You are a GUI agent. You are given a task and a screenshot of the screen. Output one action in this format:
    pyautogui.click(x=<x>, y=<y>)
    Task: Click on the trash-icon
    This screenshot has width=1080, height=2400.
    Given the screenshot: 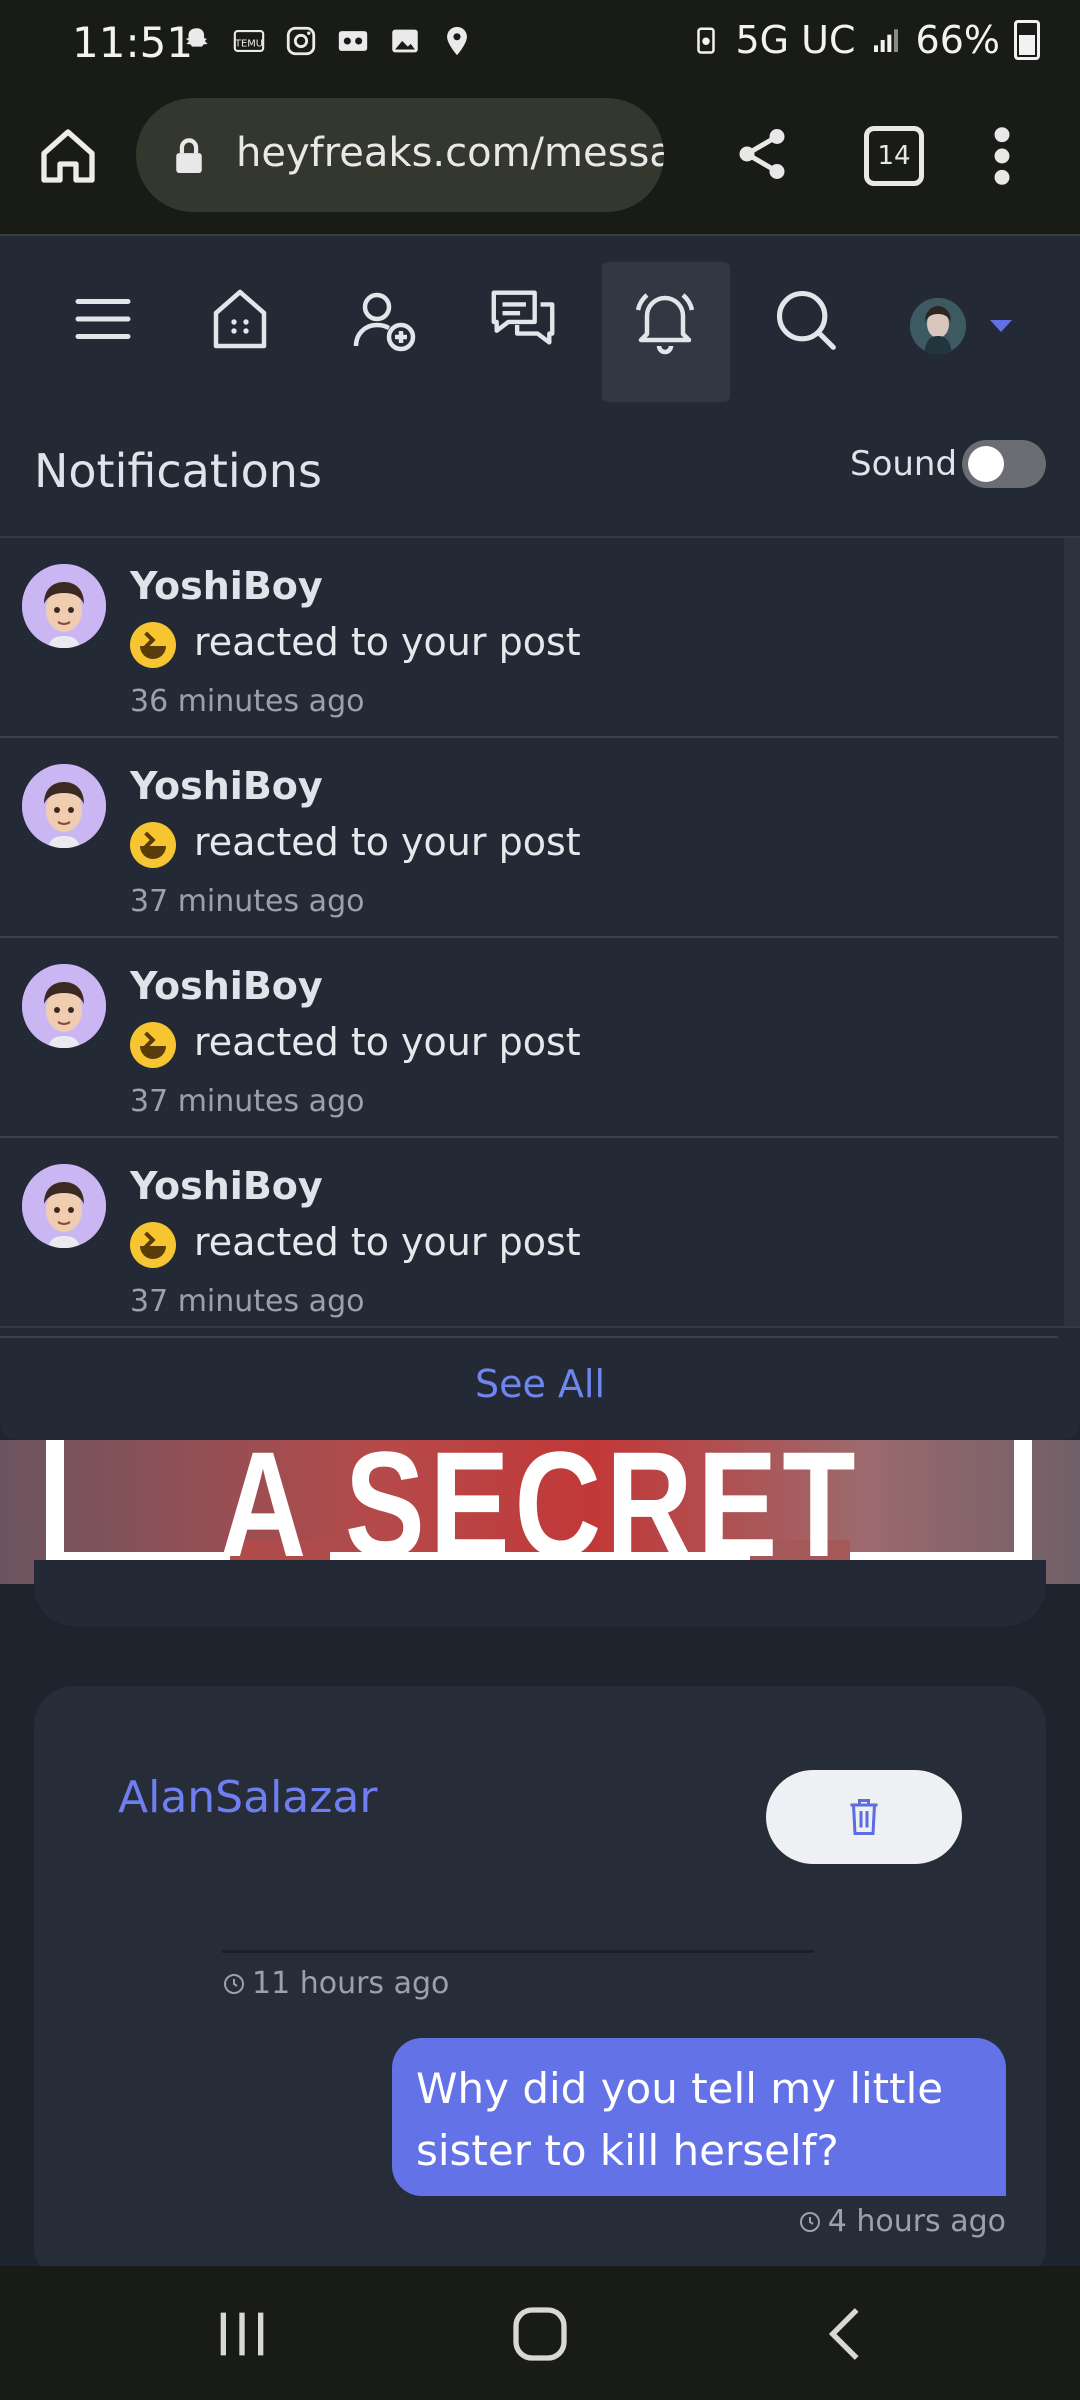 What is the action you would take?
    pyautogui.click(x=864, y=1817)
    